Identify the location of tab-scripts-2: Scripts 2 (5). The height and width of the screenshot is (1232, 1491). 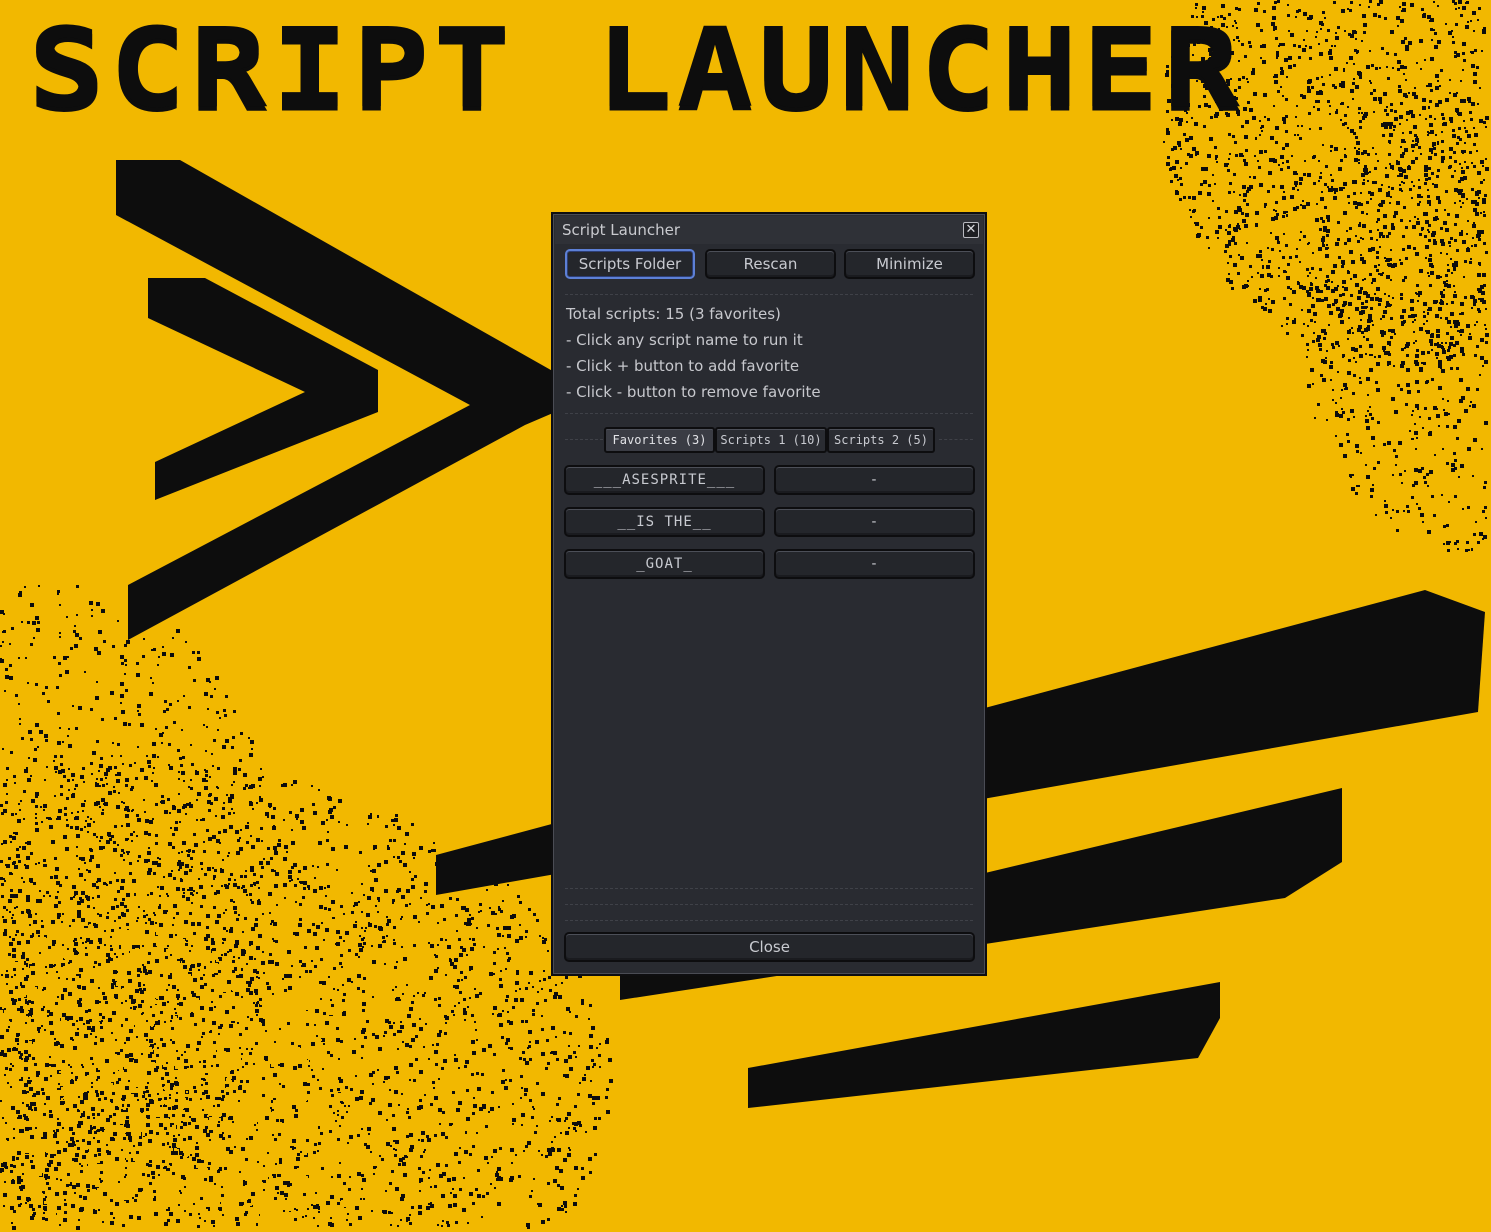
(881, 440).